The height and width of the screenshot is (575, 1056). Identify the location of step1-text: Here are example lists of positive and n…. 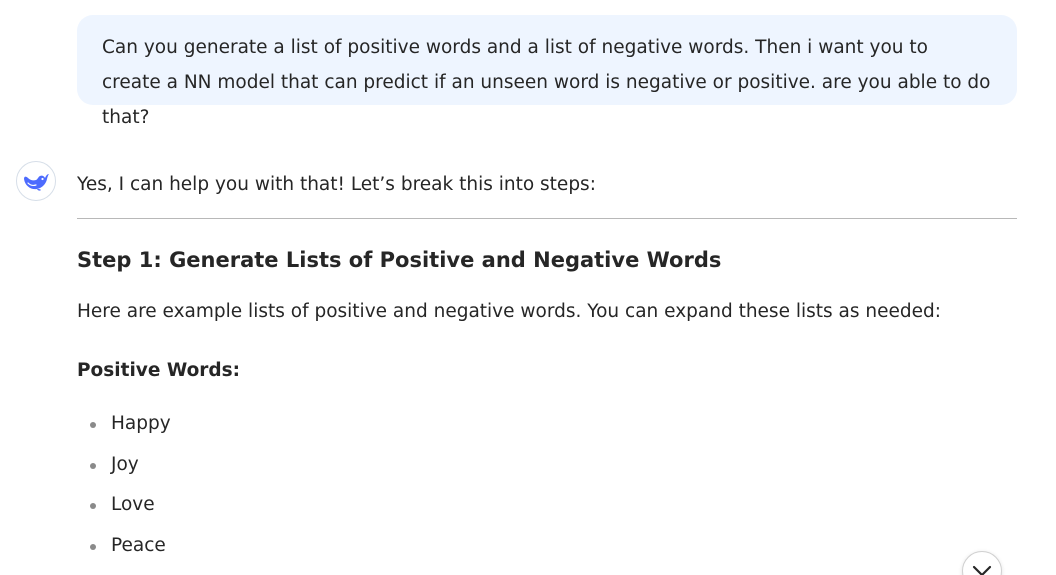
(509, 311).